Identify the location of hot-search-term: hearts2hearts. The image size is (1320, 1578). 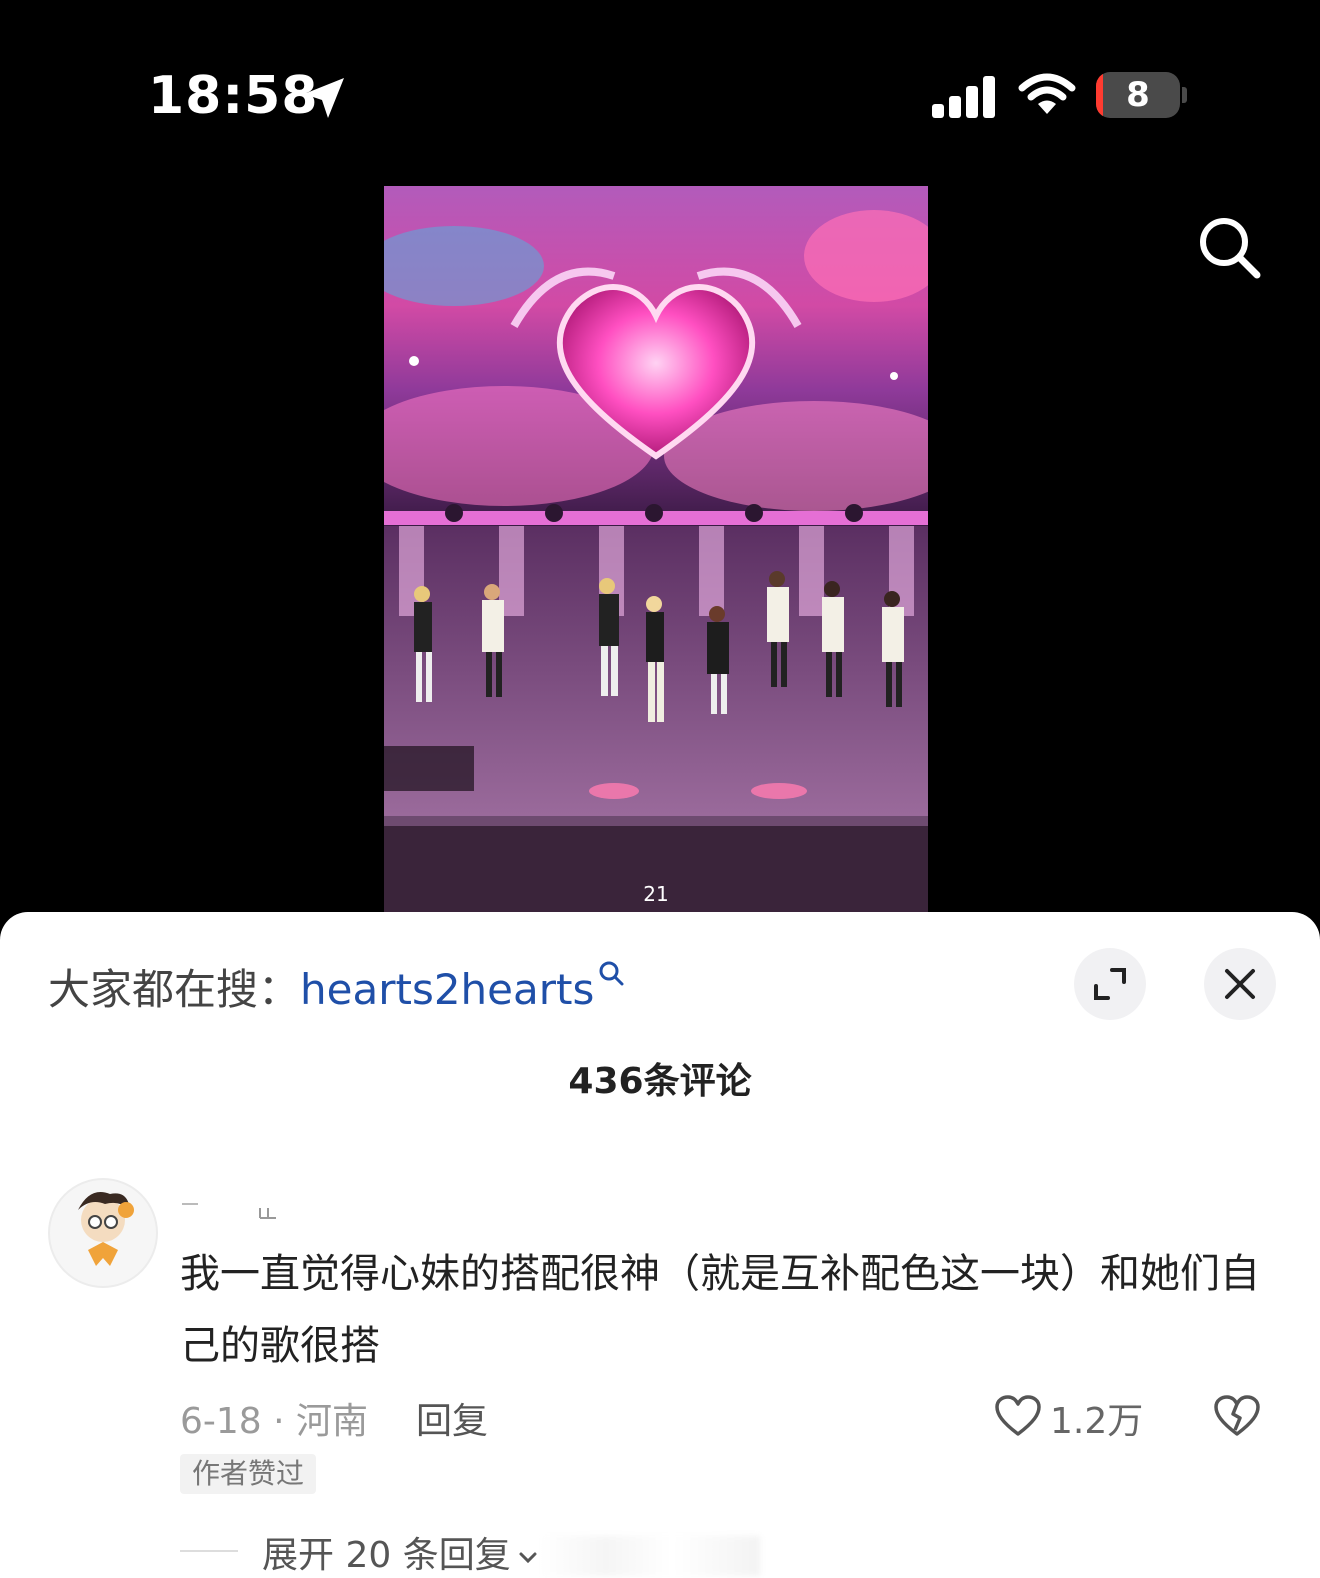
(447, 989).